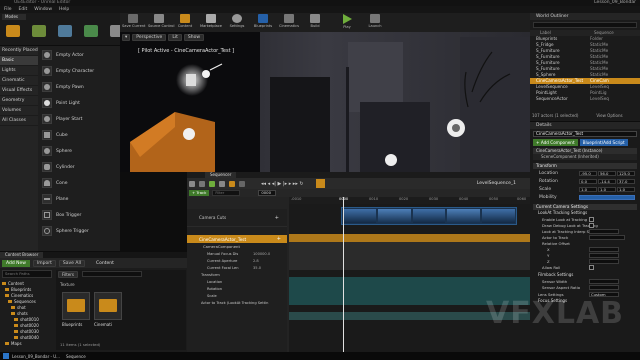 This screenshot has width=640, height=360. Describe the element at coordinates (14, 17) in the screenshot. I see `tab-modes: Modes` at that location.